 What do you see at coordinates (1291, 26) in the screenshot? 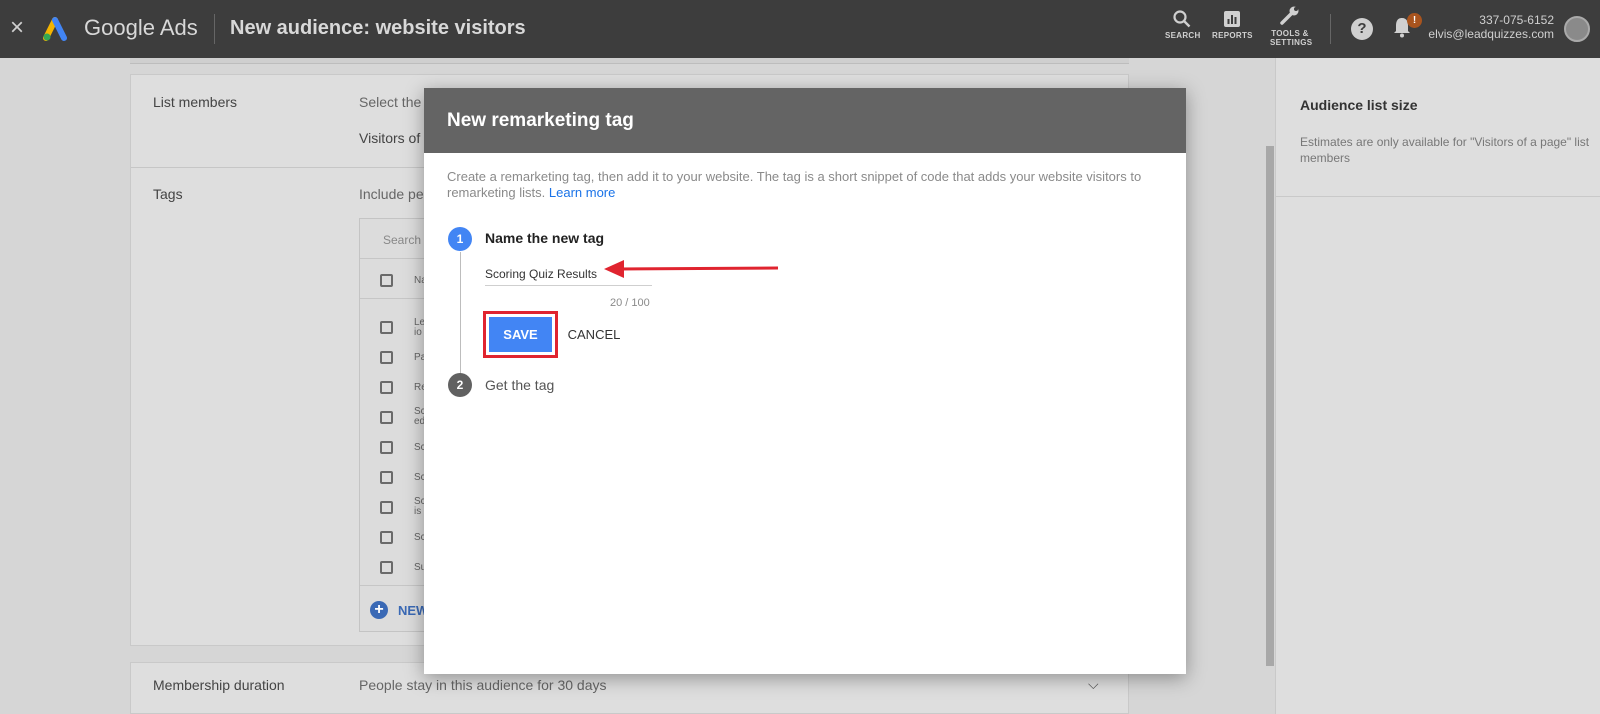
I see `tools-settings-tool: TOOLS & SETTINGS` at bounding box center [1291, 26].